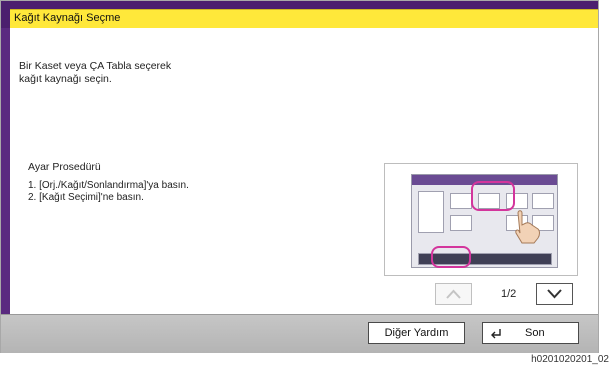 The height and width of the screenshot is (367, 609). Describe the element at coordinates (527, 227) in the screenshot. I see `hand-pointer-icon` at that location.